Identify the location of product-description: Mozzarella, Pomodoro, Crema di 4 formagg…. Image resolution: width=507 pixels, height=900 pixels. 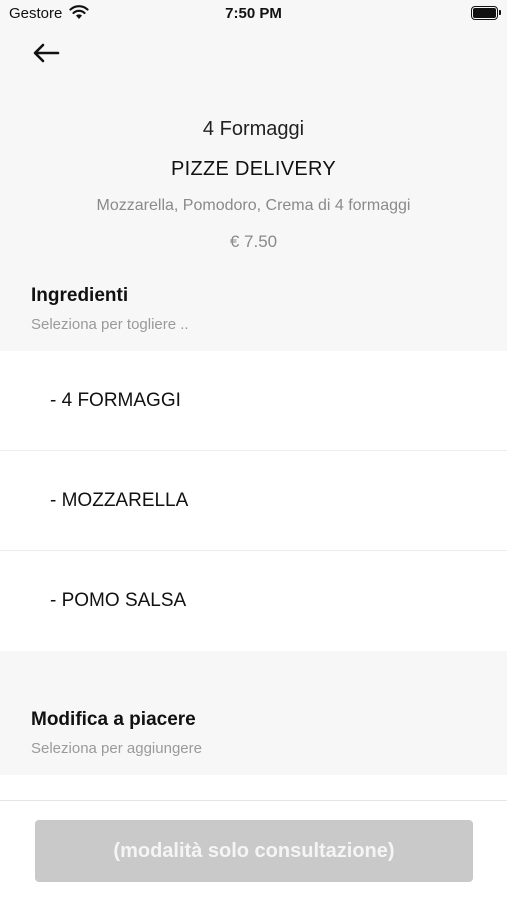
(253, 205).